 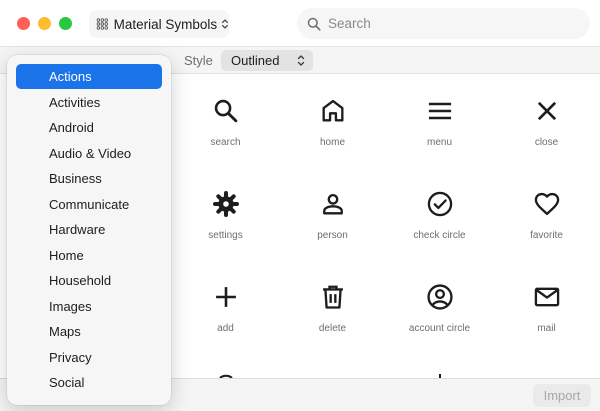 I want to click on icon-caption: menu, so click(x=439, y=142).